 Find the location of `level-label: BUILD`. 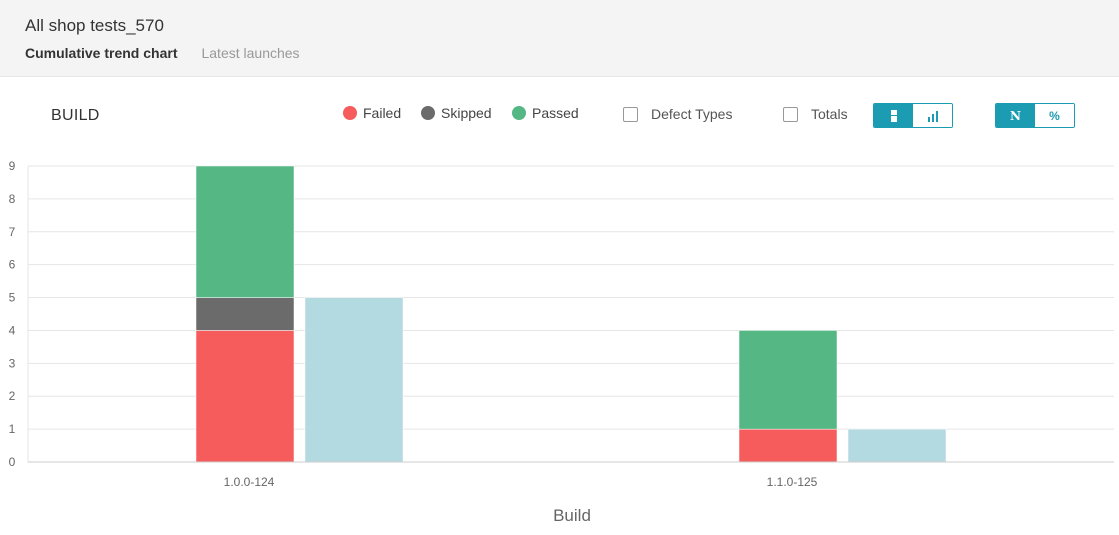

level-label: BUILD is located at coordinates (75, 116).